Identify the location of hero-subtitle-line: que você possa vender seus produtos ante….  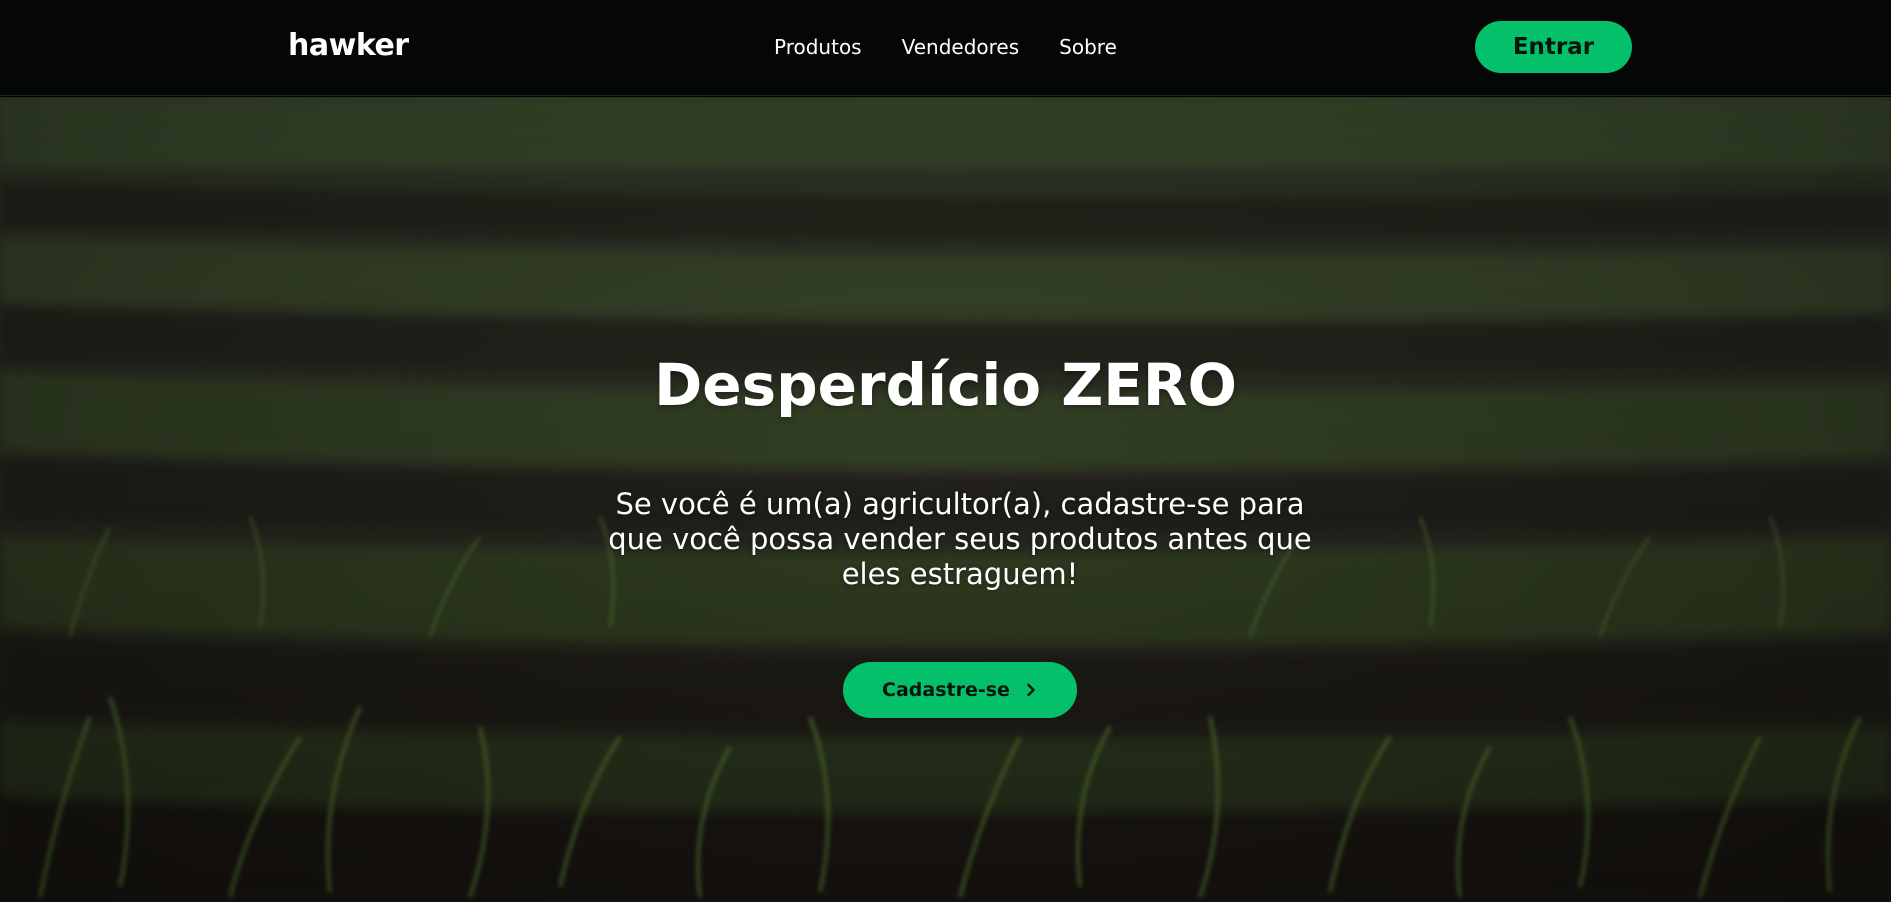
(960, 539).